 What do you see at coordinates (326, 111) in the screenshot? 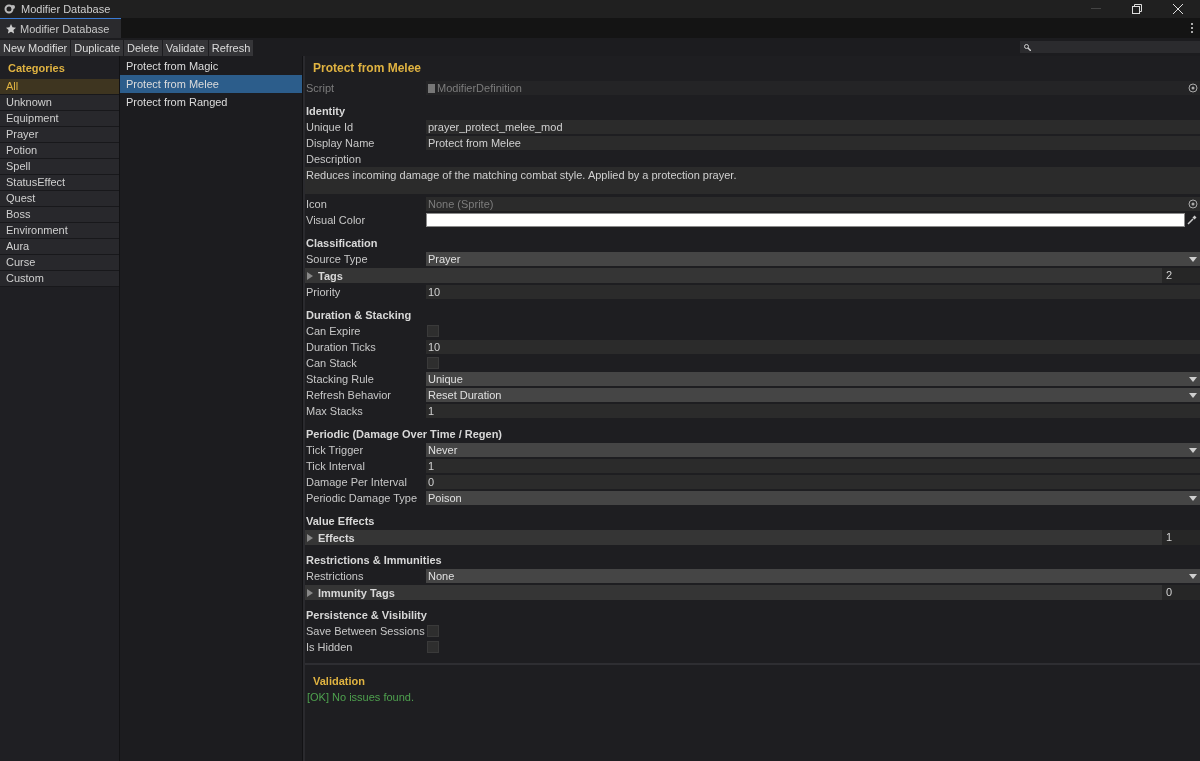
I see `section-header: Identity` at bounding box center [326, 111].